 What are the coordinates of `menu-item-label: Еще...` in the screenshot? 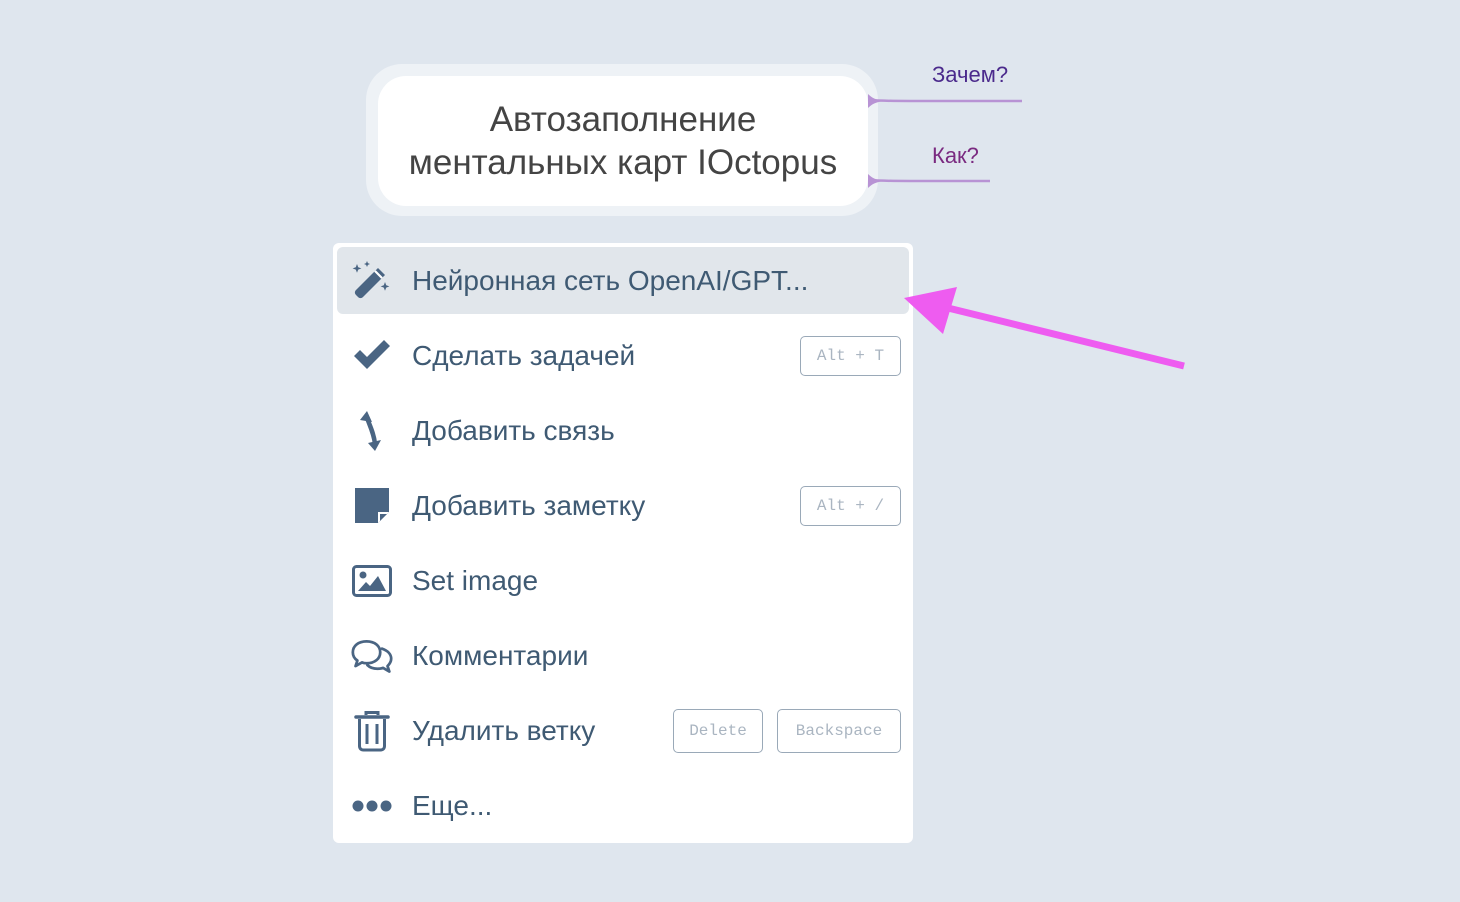 It's located at (452, 805).